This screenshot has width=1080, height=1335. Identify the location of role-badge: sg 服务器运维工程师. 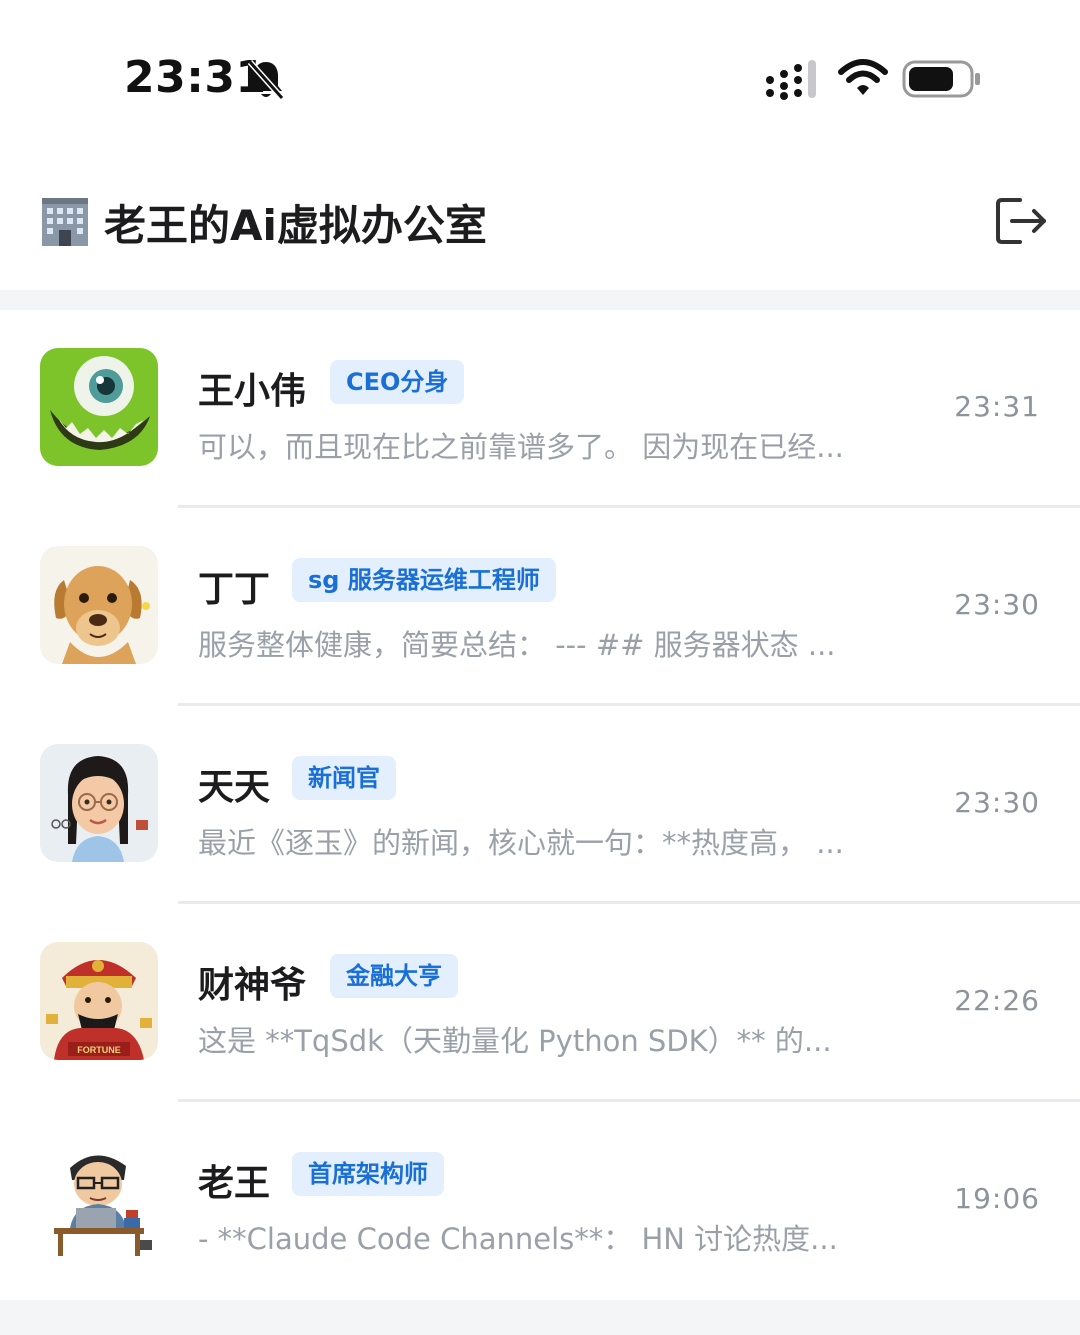
(424, 580).